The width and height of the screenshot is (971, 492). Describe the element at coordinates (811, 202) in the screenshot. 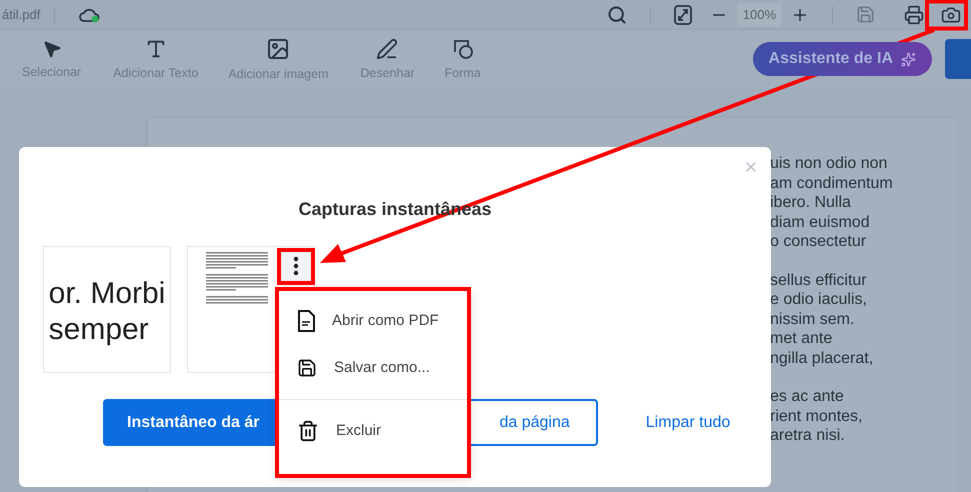

I see `document-text: ibero. Nulla` at that location.